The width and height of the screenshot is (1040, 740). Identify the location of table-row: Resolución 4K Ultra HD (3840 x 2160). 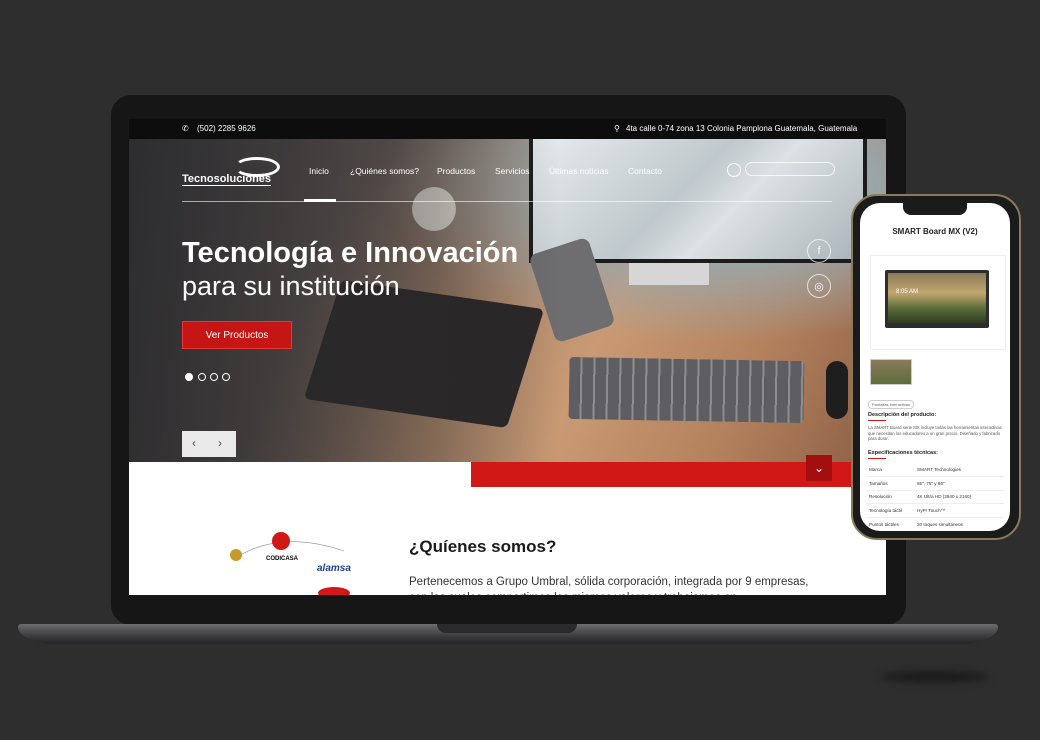
(935, 498).